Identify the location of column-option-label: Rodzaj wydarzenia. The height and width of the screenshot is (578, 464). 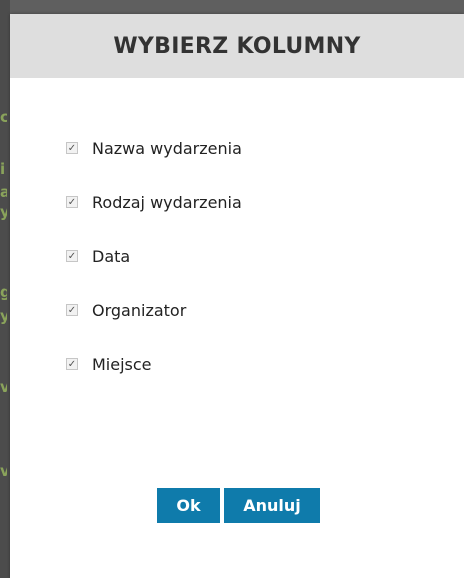
(167, 202).